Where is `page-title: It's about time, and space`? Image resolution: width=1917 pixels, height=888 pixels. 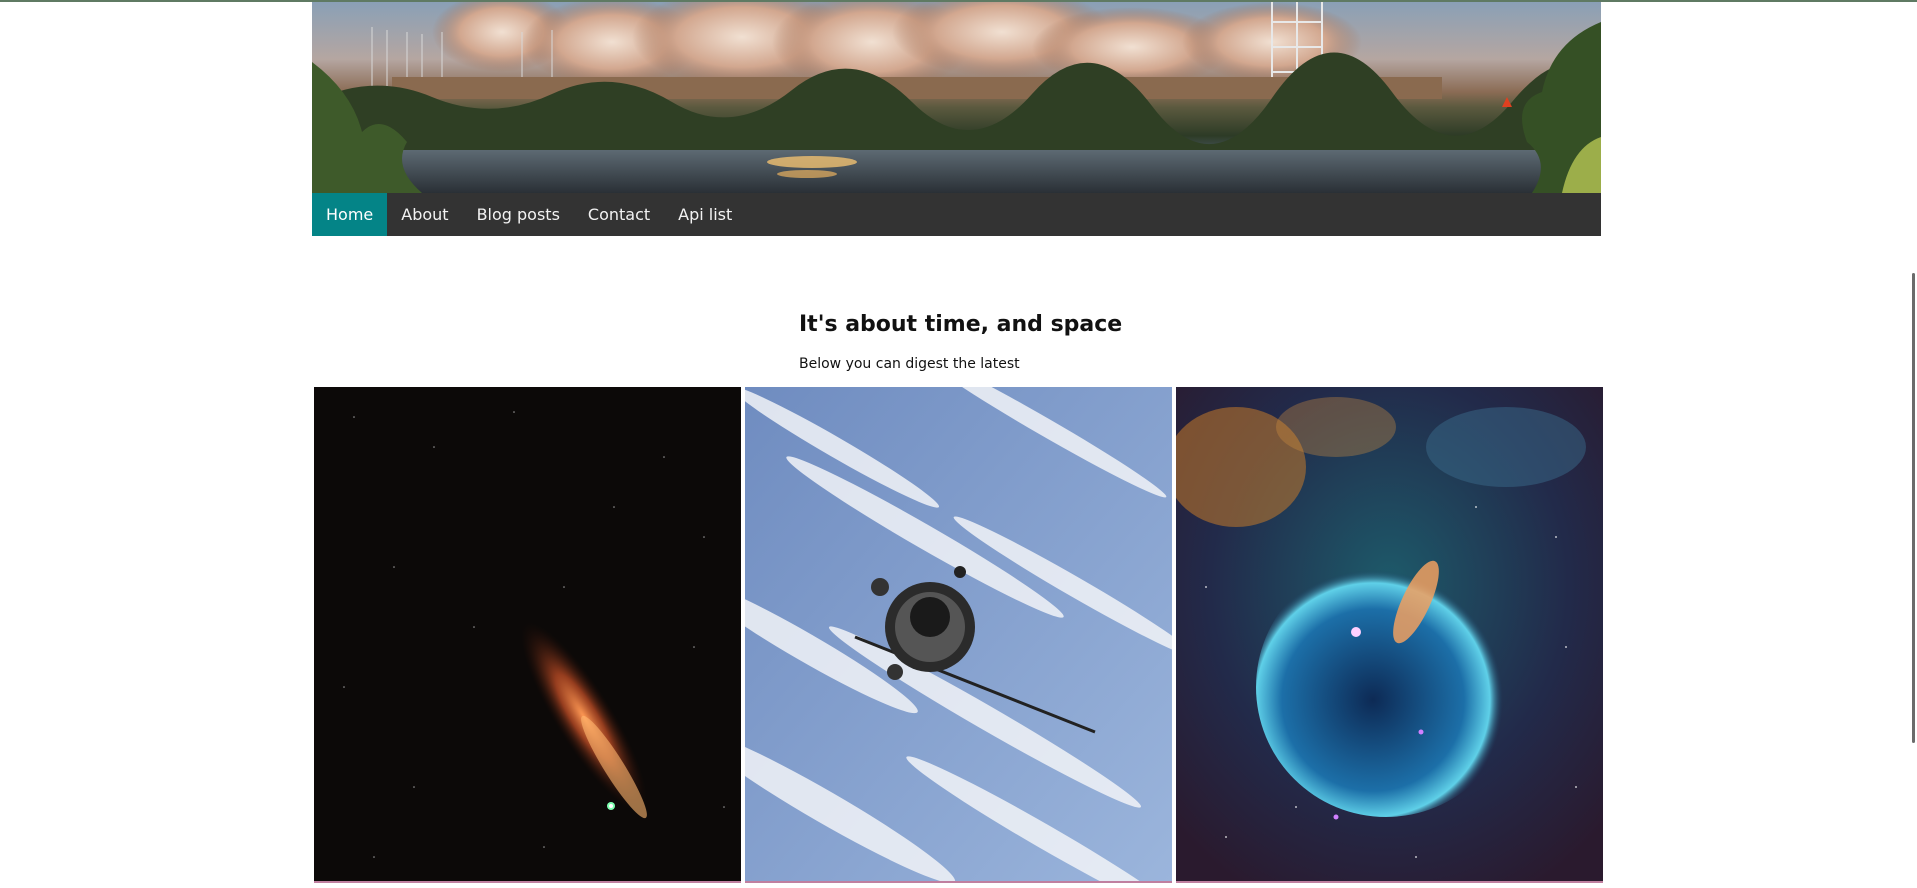
page-title: It's about time, and space is located at coordinates (961, 324).